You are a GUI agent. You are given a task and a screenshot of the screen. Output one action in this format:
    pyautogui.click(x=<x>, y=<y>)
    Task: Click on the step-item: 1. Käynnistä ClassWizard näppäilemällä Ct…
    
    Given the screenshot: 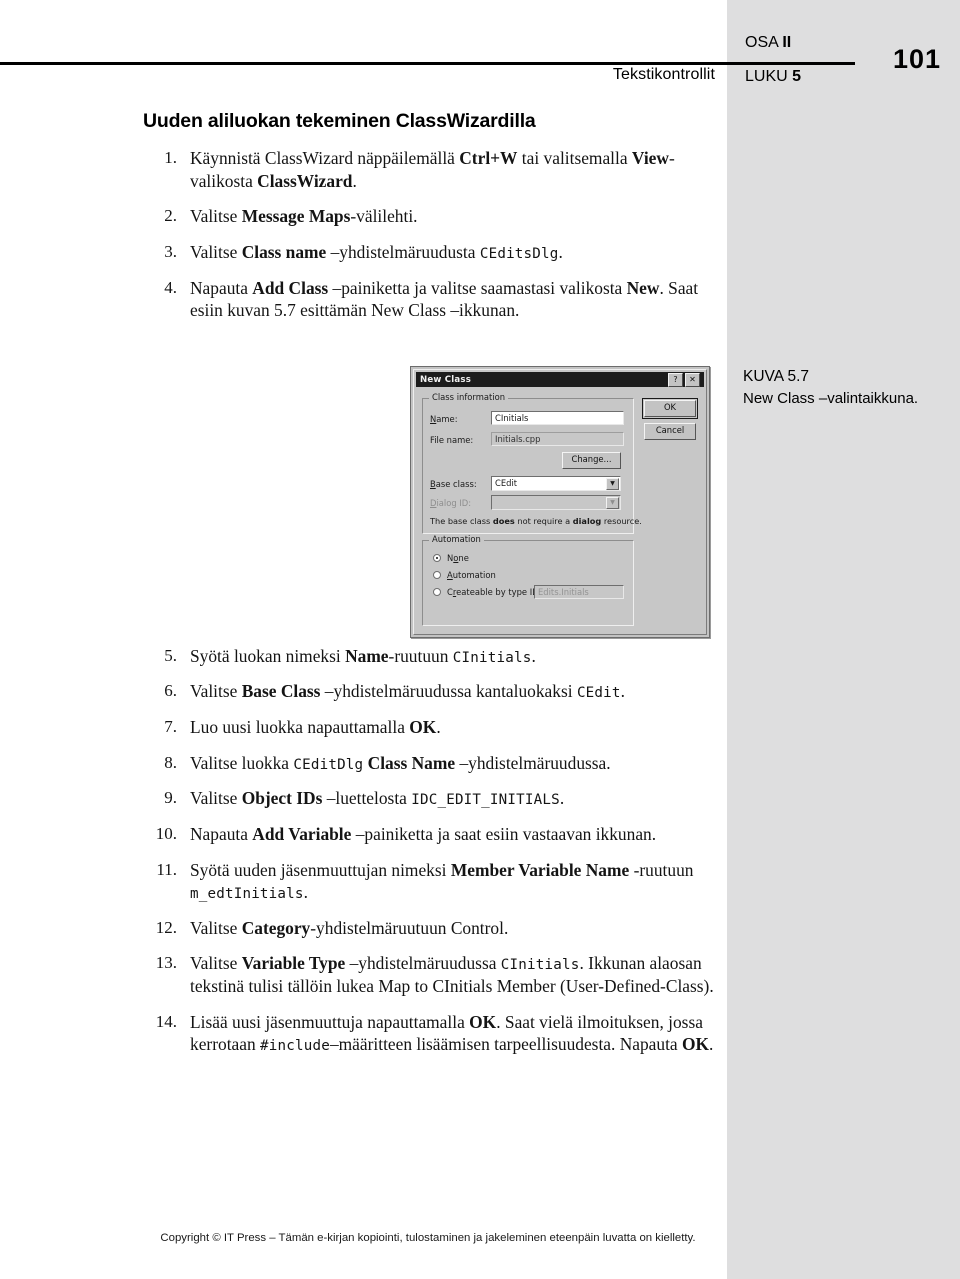 What is the action you would take?
    pyautogui.click(x=433, y=169)
    